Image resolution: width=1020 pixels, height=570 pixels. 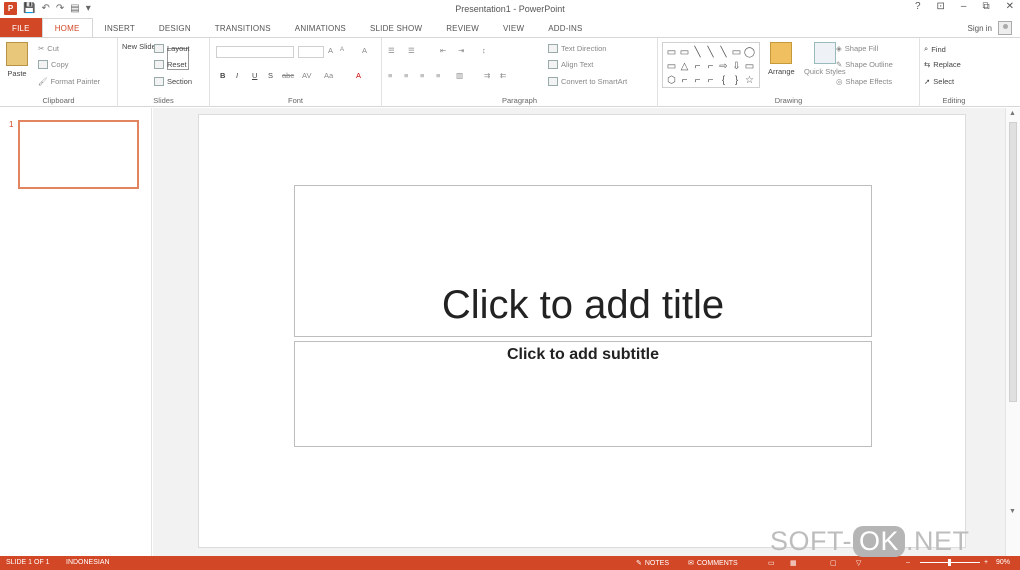 What do you see at coordinates (503, 75) in the screenshot?
I see `text-direction-rtl-button: ⇇` at bounding box center [503, 75].